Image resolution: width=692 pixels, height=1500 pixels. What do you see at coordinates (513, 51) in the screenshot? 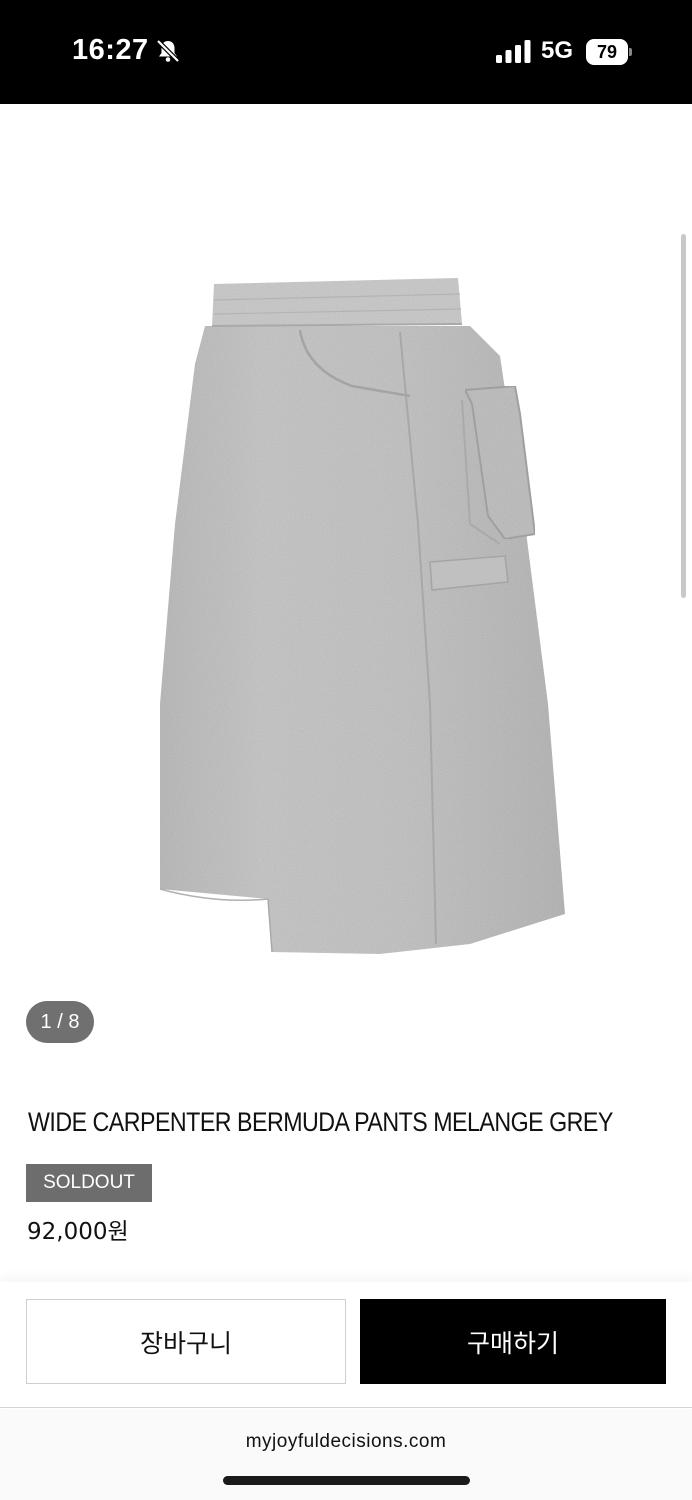
I see `cellular-signal-icon` at bounding box center [513, 51].